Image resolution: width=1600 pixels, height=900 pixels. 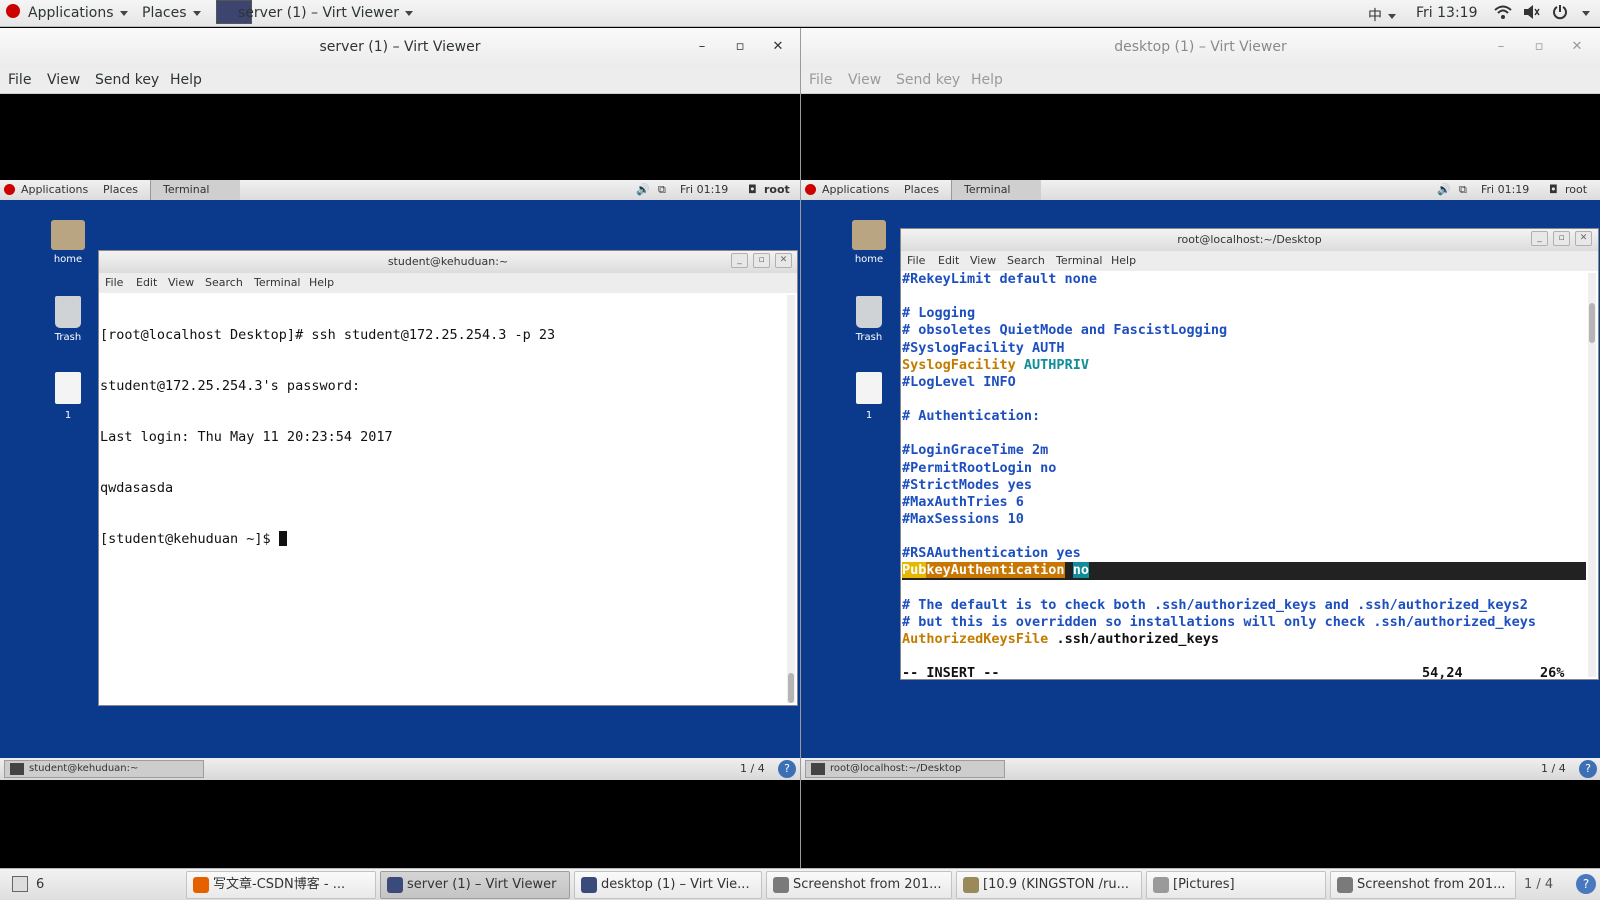 I want to click on chevron-down-icon, so click(x=1586, y=13).